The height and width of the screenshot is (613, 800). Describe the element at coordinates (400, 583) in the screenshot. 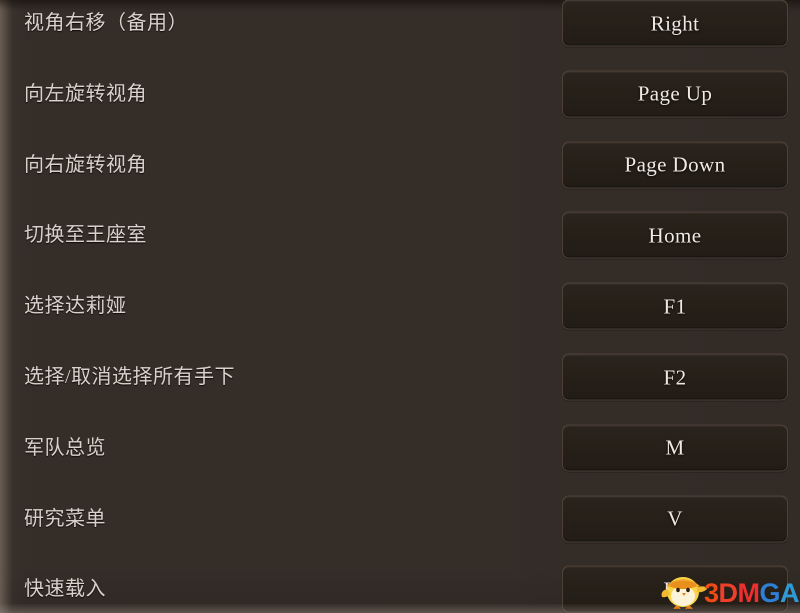

I see `keybinding-row: 快速载入 F9` at that location.